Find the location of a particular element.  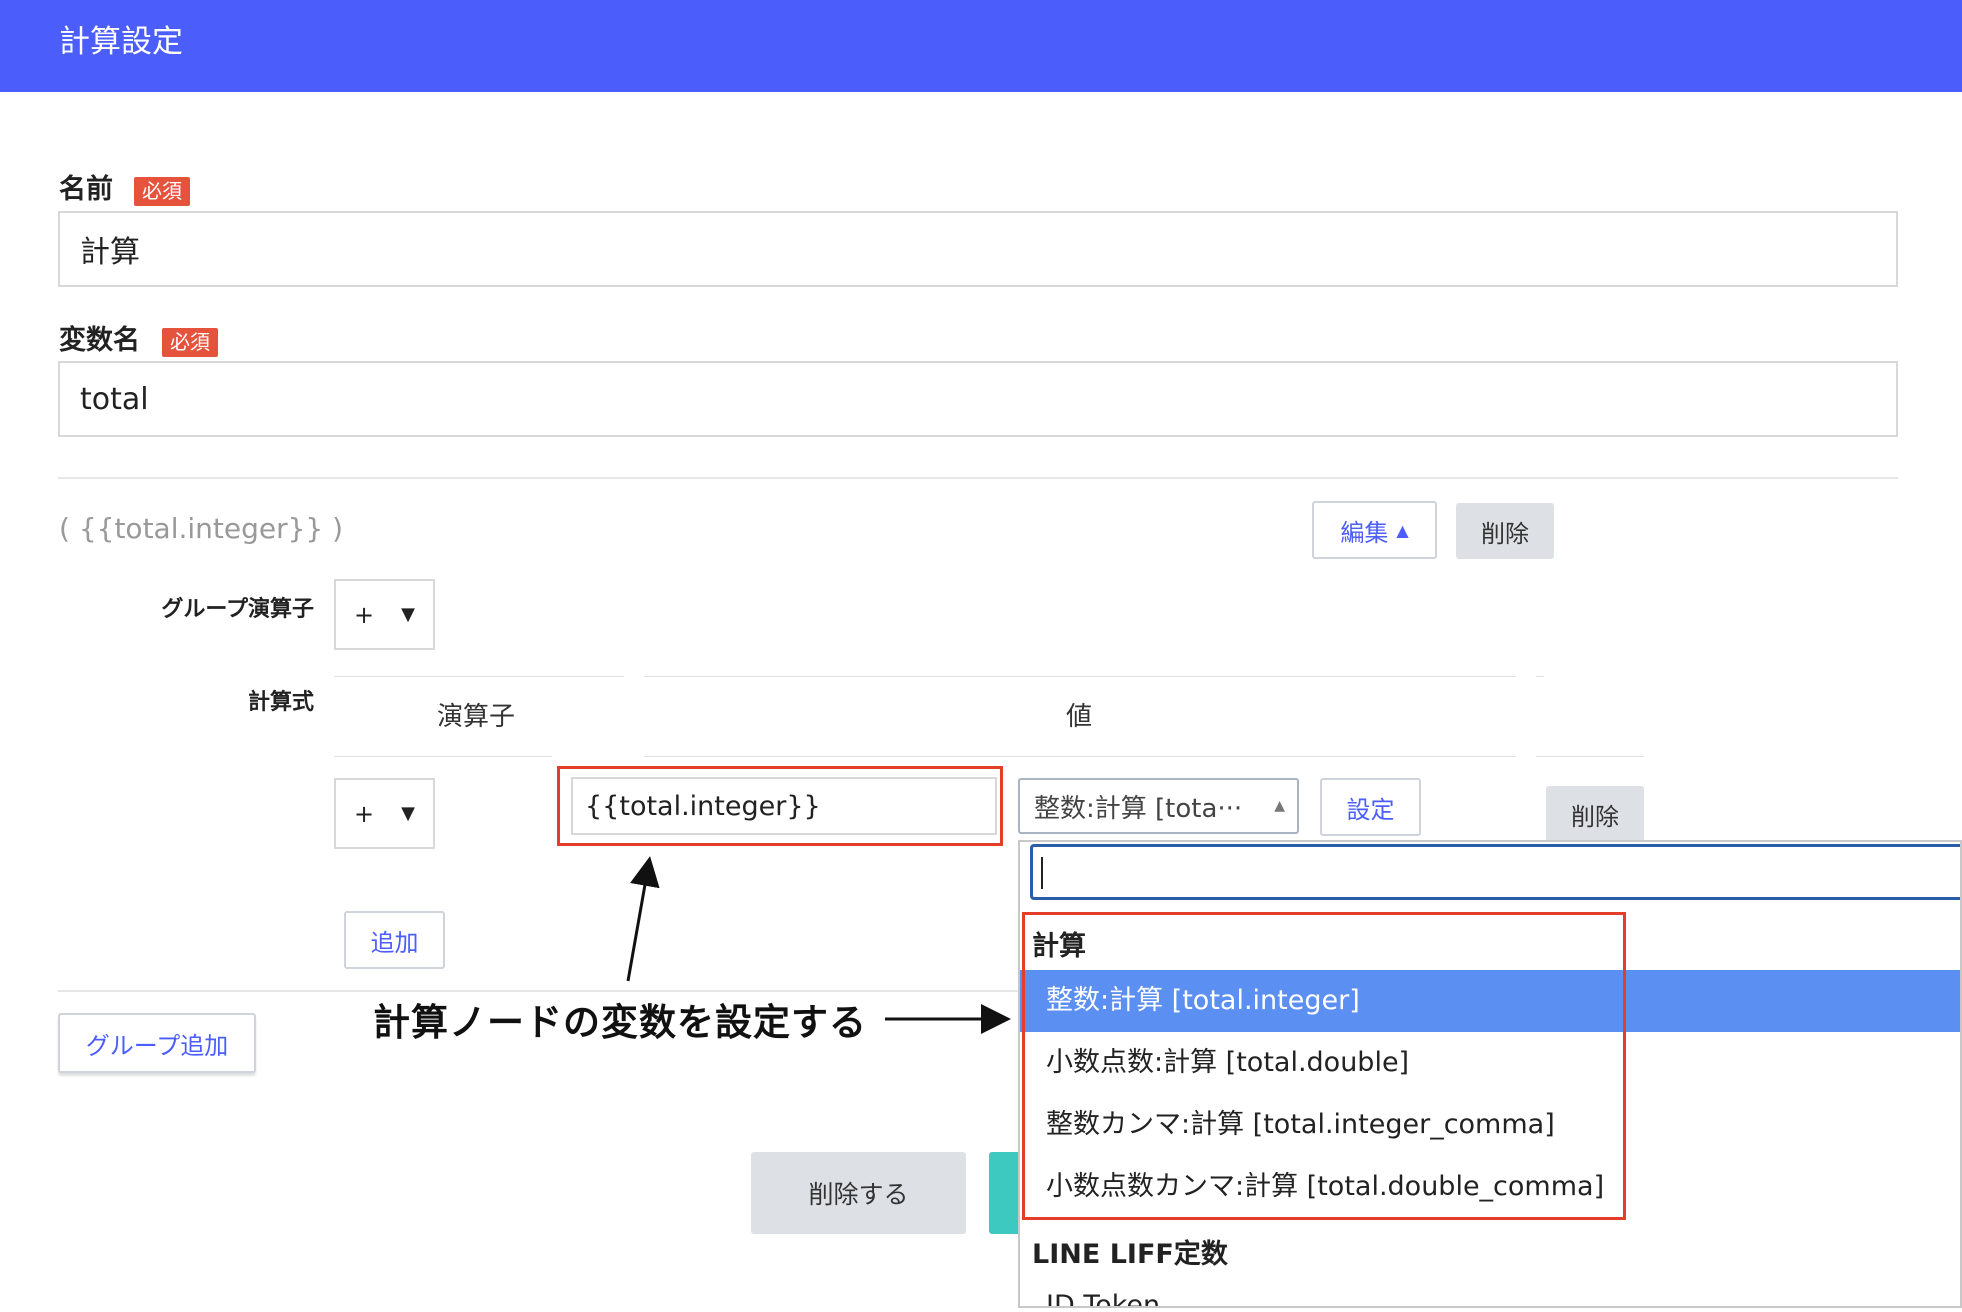

dropdown-search-input is located at coordinates (1495, 872).